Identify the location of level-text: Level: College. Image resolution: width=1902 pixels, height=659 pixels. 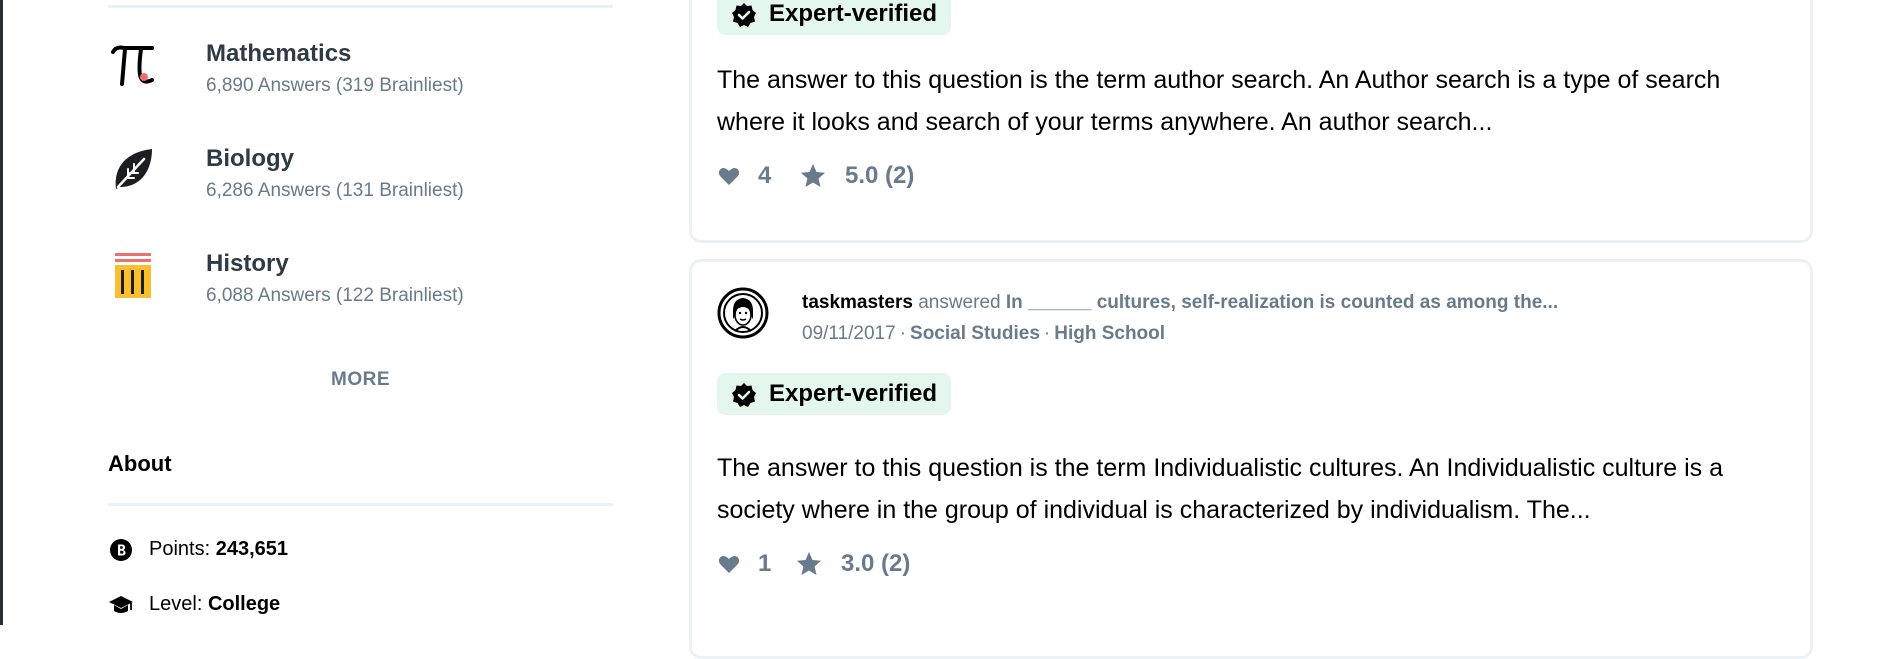
(214, 604).